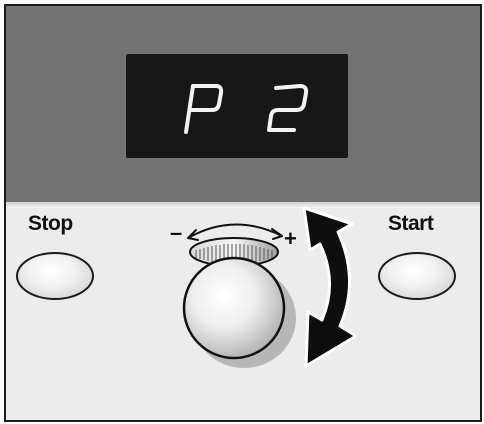  I want to click on display-segments, so click(246, 109).